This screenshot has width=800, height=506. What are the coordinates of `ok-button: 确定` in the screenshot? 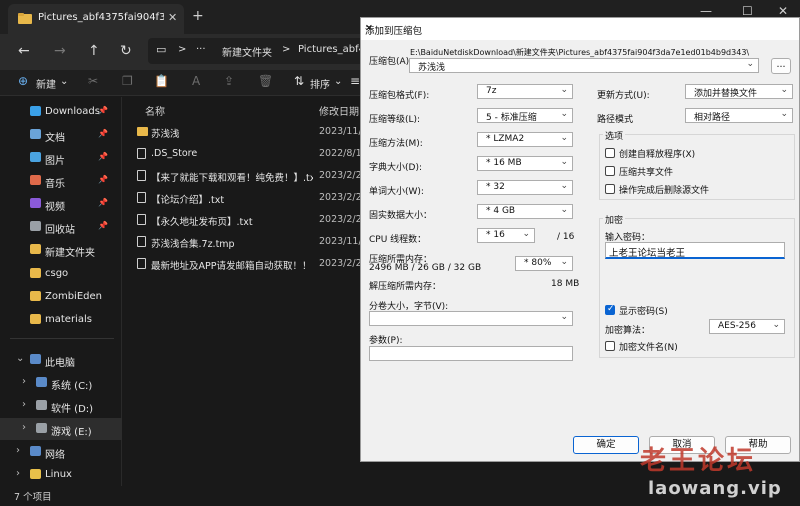 It's located at (606, 445).